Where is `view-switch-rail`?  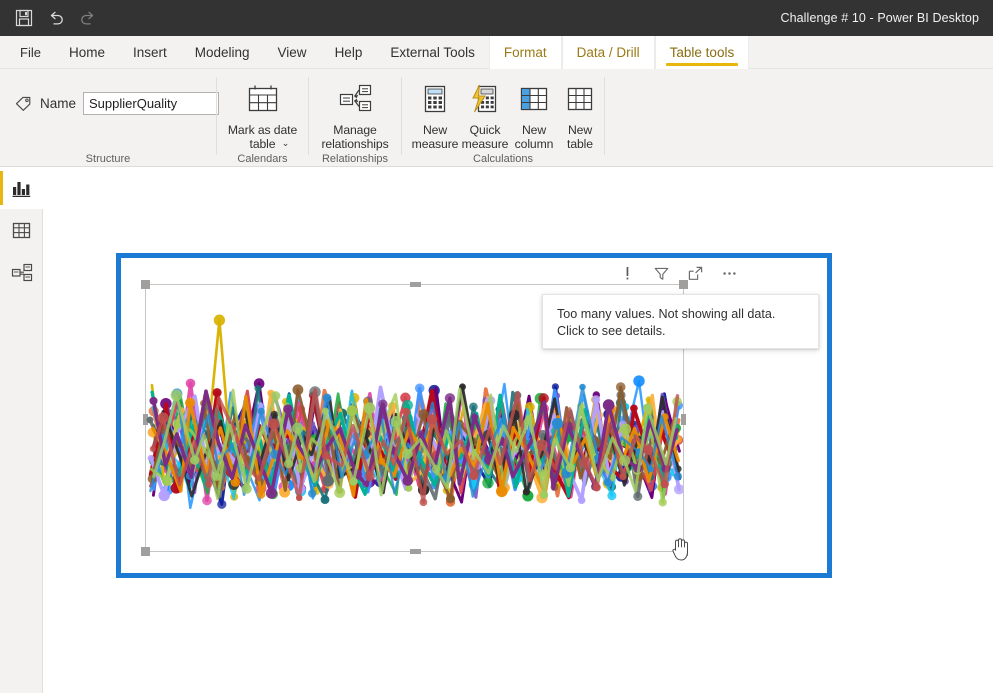
view-switch-rail is located at coordinates (21, 430).